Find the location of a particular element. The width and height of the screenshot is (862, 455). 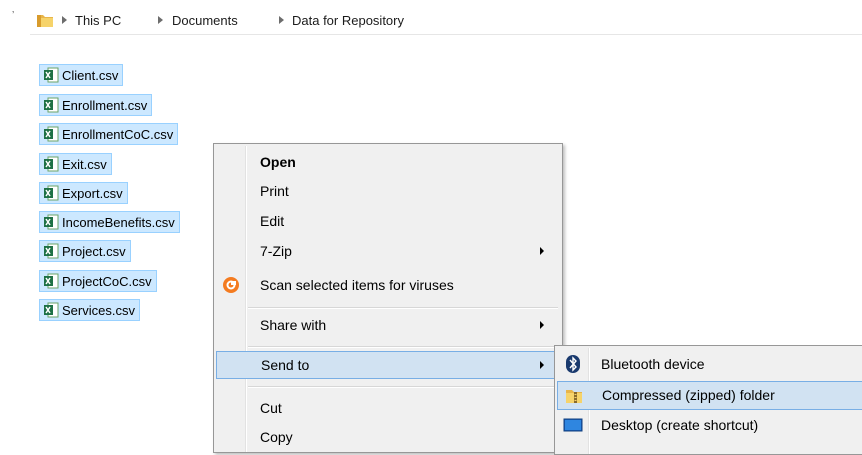

menu-item-share-with: Share with is located at coordinates (388, 325).